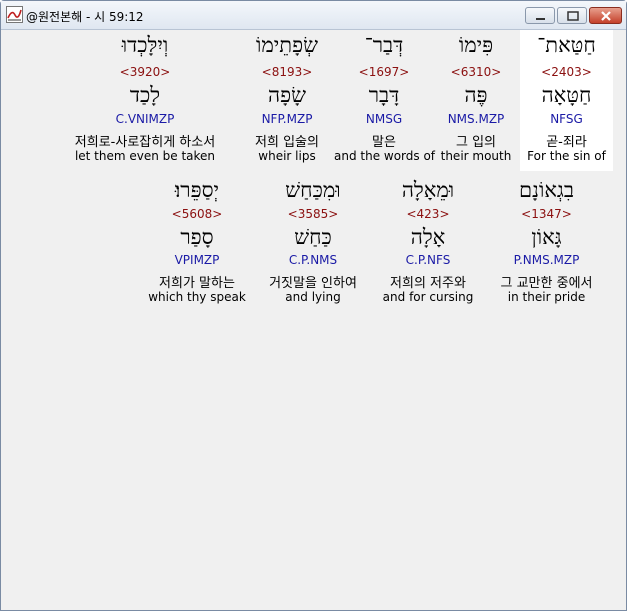 The width and height of the screenshot is (627, 611). Describe the element at coordinates (384, 45) in the screenshot. I see `hebrew-word: דְּבַר־` at that location.